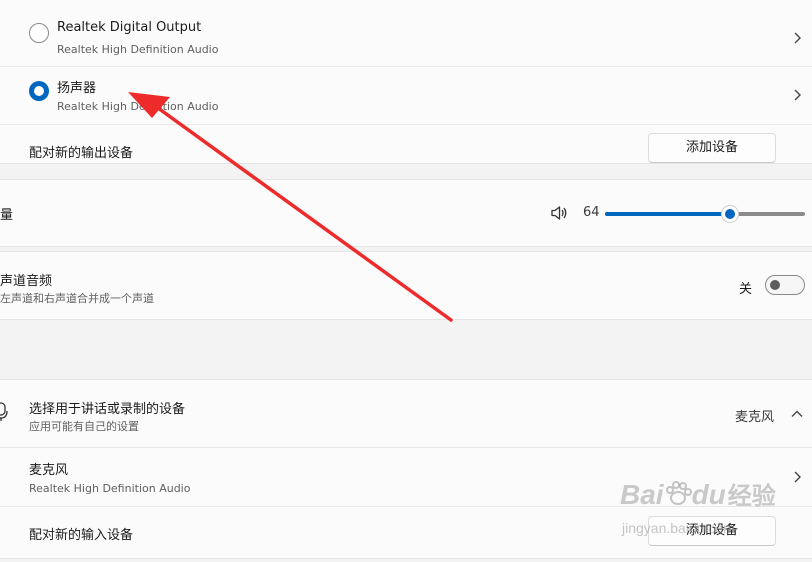 This screenshot has height=562, width=812. What do you see at coordinates (775, 285) in the screenshot?
I see `toggle-knob` at bounding box center [775, 285].